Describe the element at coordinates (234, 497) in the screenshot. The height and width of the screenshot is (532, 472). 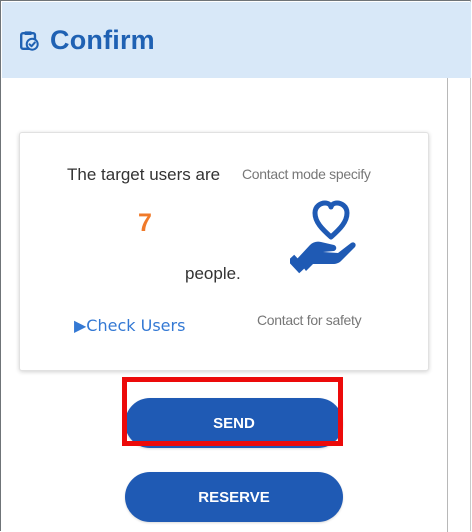
I see `reserve-button: RESERVE` at that location.